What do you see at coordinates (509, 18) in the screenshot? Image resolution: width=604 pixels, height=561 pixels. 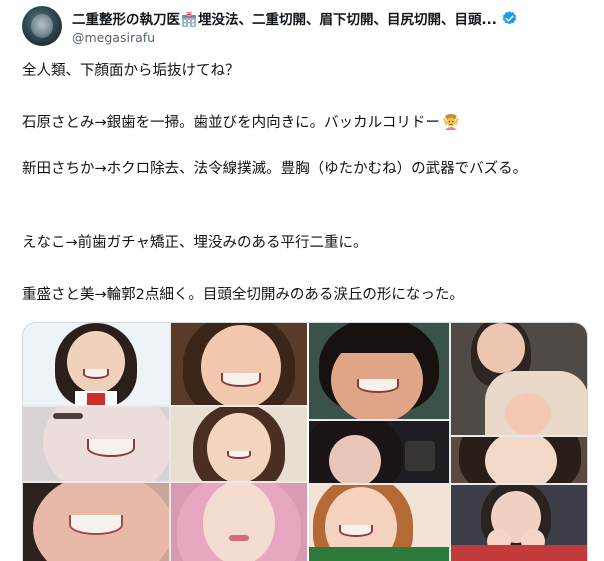 I see `verified-badge-icon` at bounding box center [509, 18].